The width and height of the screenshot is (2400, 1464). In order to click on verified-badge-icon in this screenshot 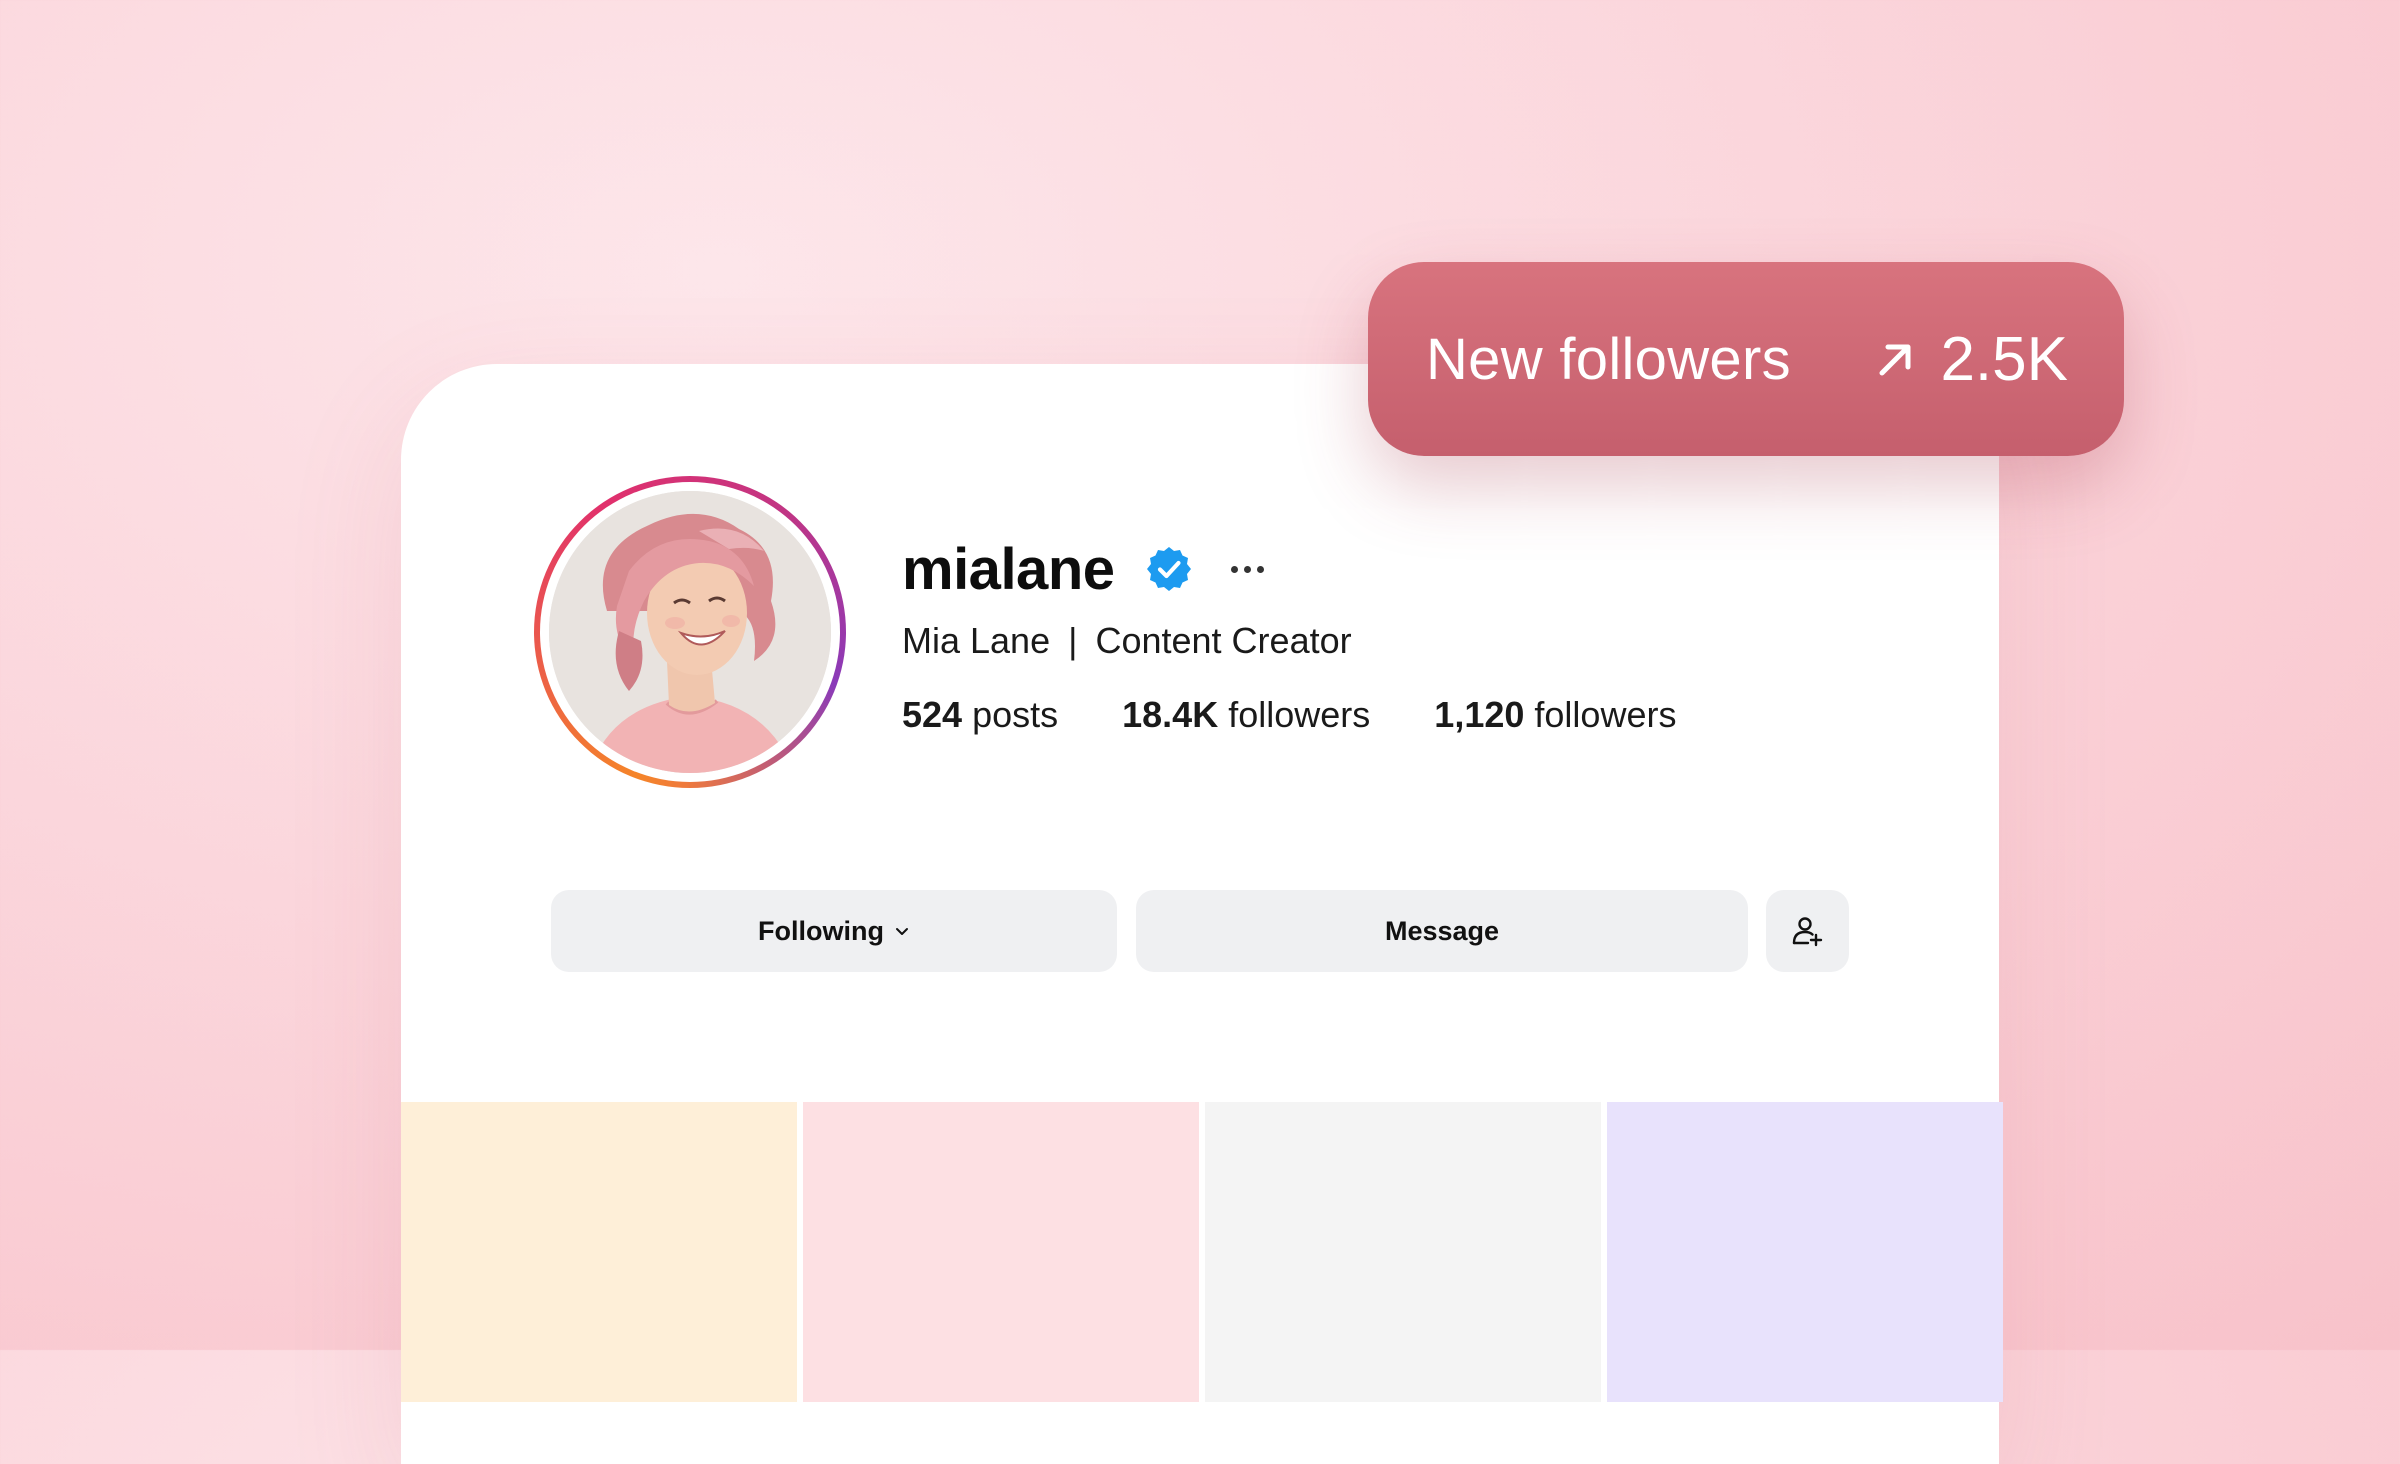, I will do `click(1168, 569)`.